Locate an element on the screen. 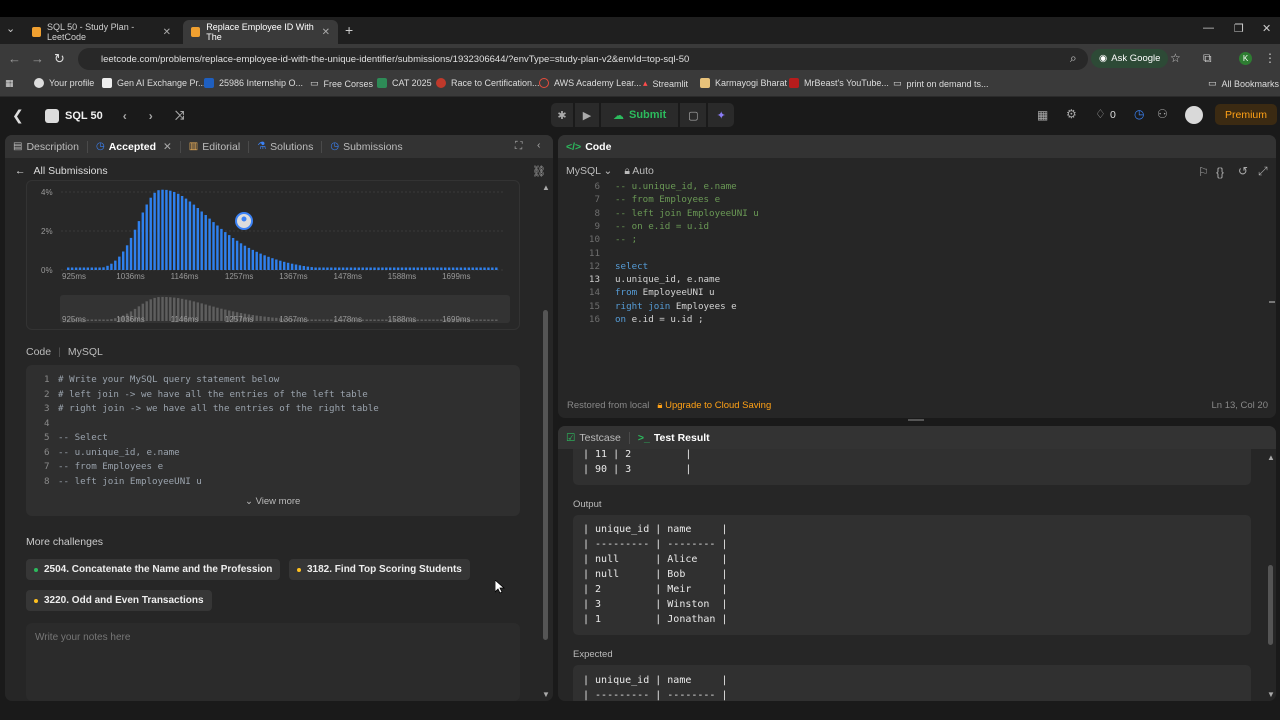 The width and height of the screenshot is (1280, 720). search-icon: ⌕ is located at coordinates (1073, 58).